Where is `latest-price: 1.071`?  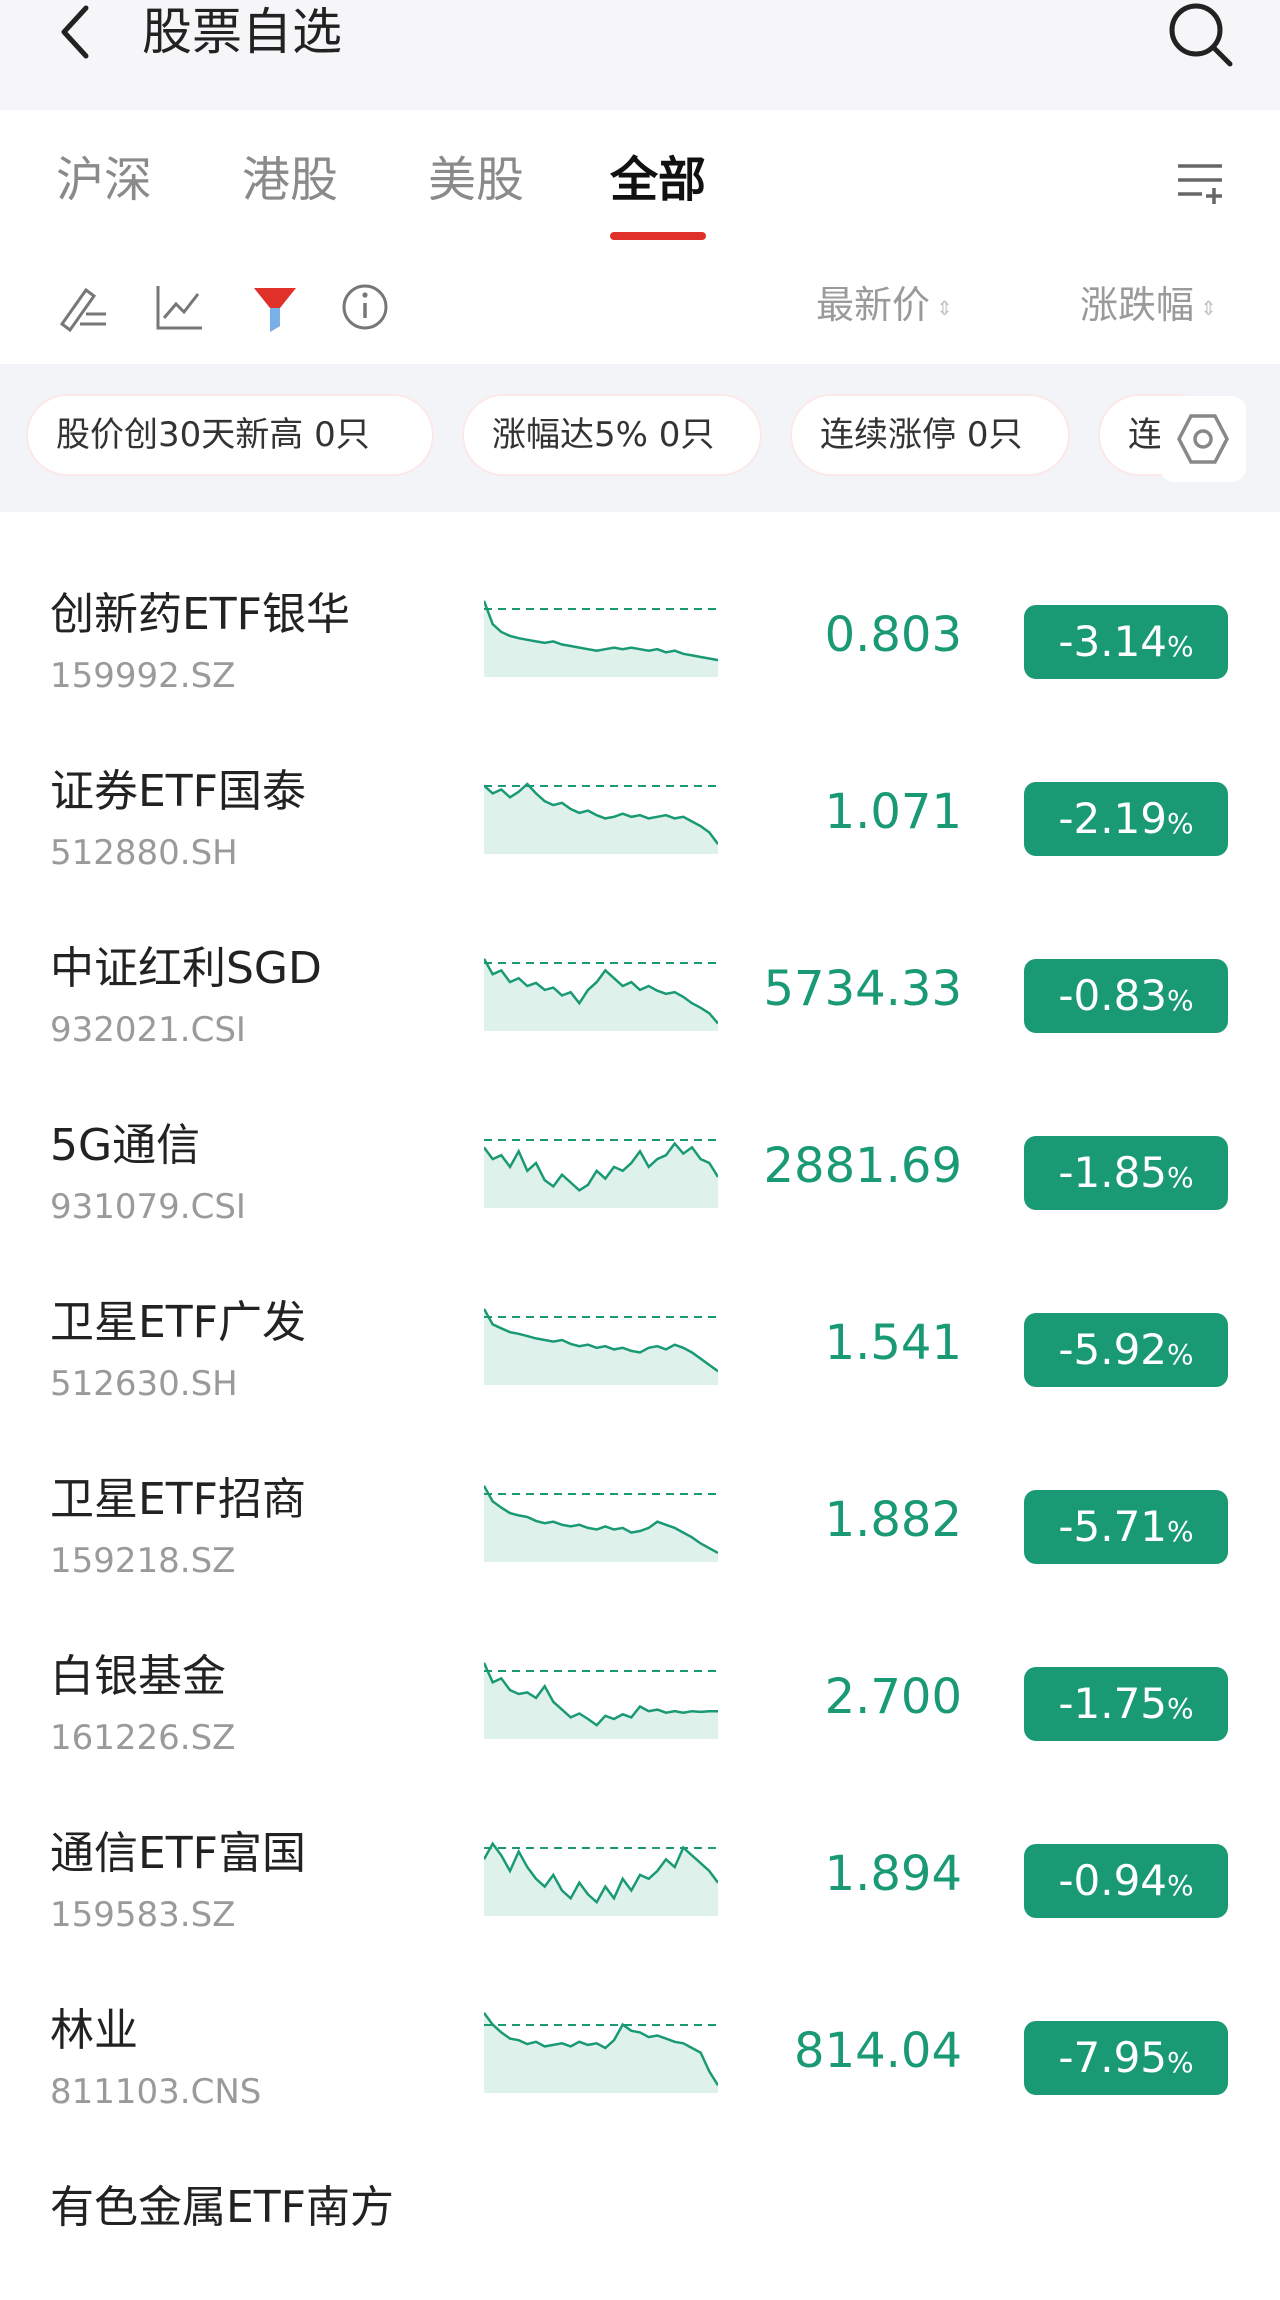 latest-price: 1.071 is located at coordinates (893, 812).